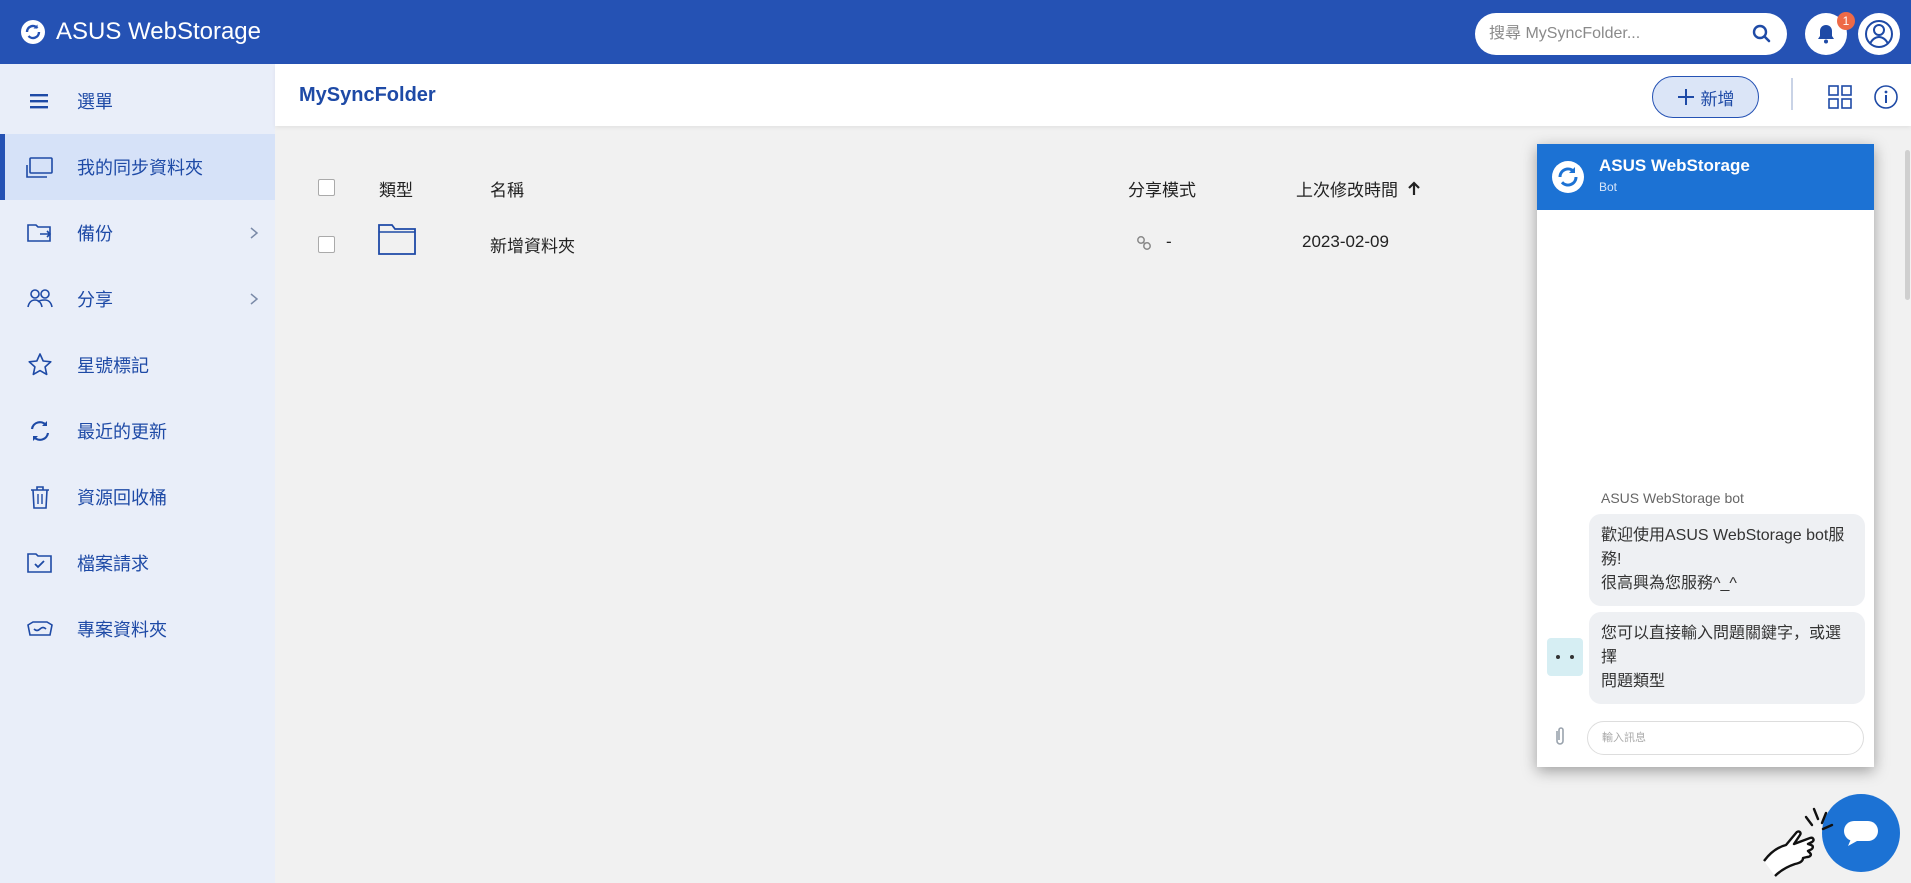  I want to click on sync-folder-icon, so click(40, 167).